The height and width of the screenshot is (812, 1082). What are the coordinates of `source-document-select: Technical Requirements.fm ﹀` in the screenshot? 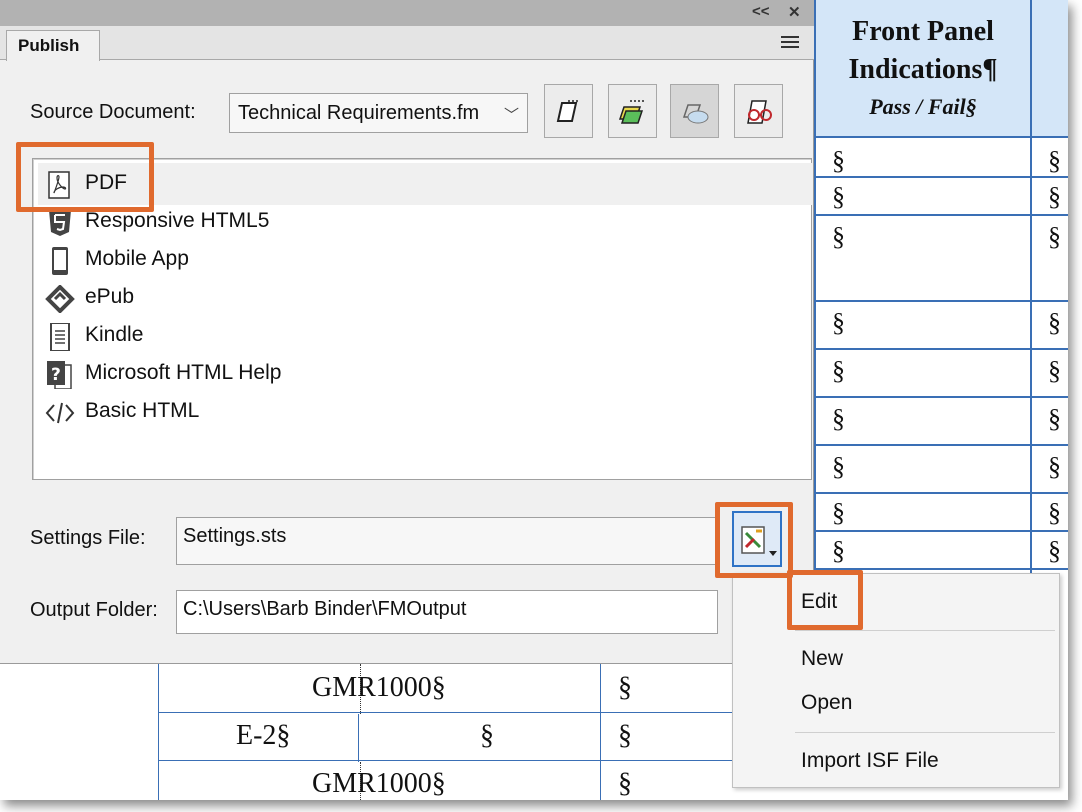 It's located at (378, 113).